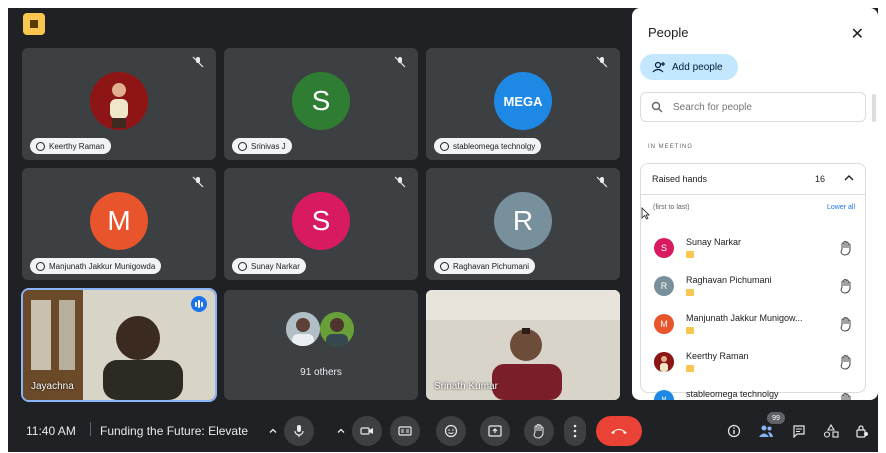 The image size is (886, 453). I want to click on participant-tile: Keerthy Raman, so click(119, 104).